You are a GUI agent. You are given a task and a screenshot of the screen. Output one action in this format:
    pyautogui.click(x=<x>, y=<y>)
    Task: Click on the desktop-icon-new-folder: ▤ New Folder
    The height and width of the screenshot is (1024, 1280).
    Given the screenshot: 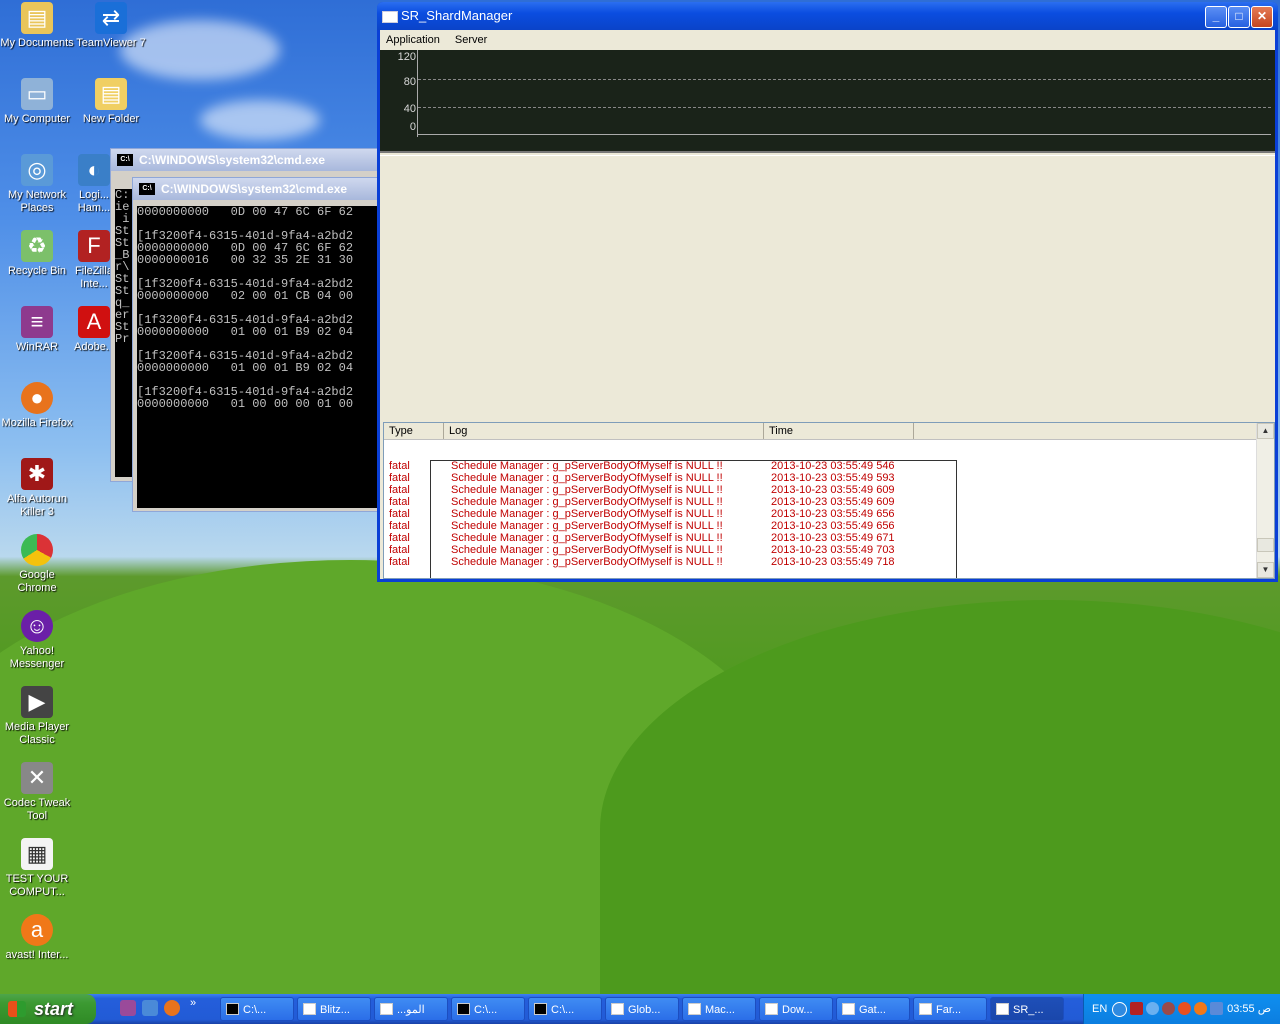 What is the action you would take?
    pyautogui.click(x=111, y=102)
    